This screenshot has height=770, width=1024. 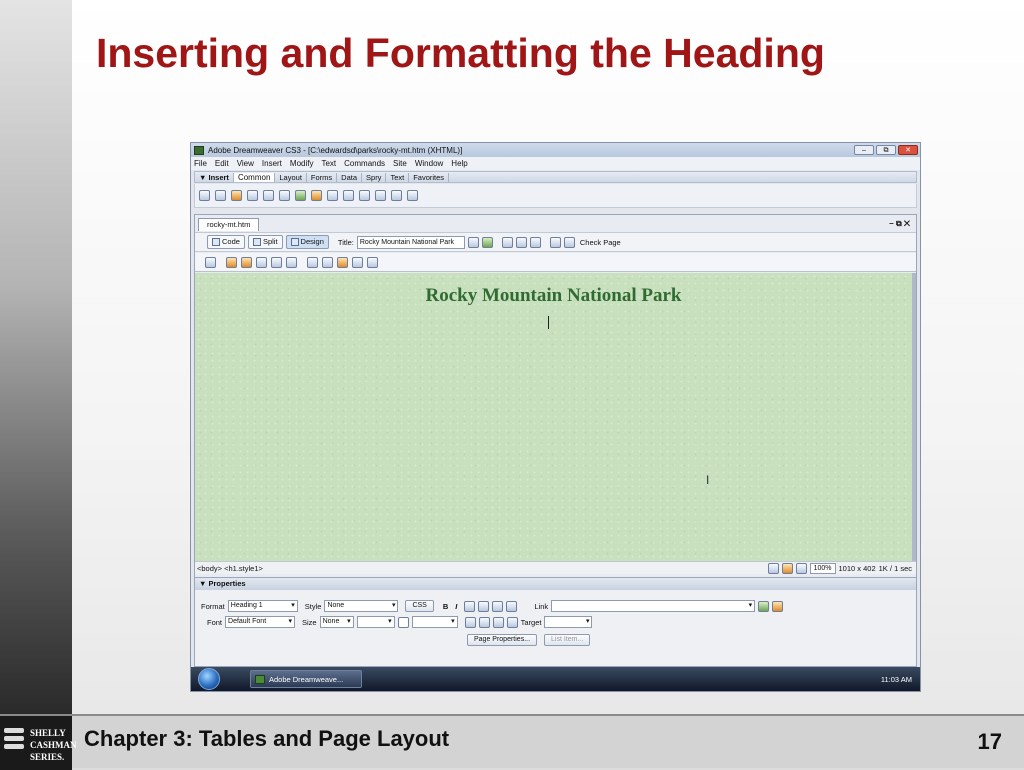 I want to click on text-color-input, so click(x=434, y=622).